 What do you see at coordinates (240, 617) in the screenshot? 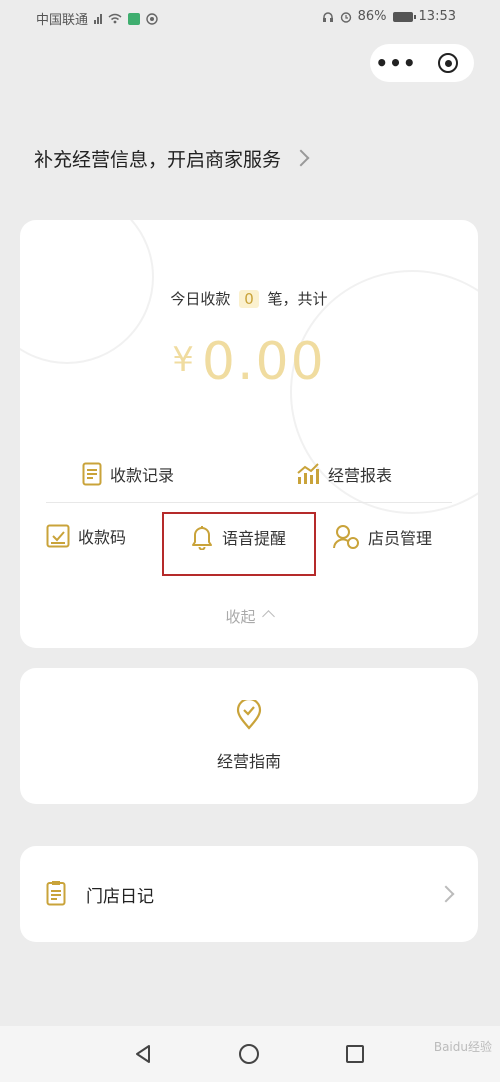
I see `collapse-label: 收起` at bounding box center [240, 617].